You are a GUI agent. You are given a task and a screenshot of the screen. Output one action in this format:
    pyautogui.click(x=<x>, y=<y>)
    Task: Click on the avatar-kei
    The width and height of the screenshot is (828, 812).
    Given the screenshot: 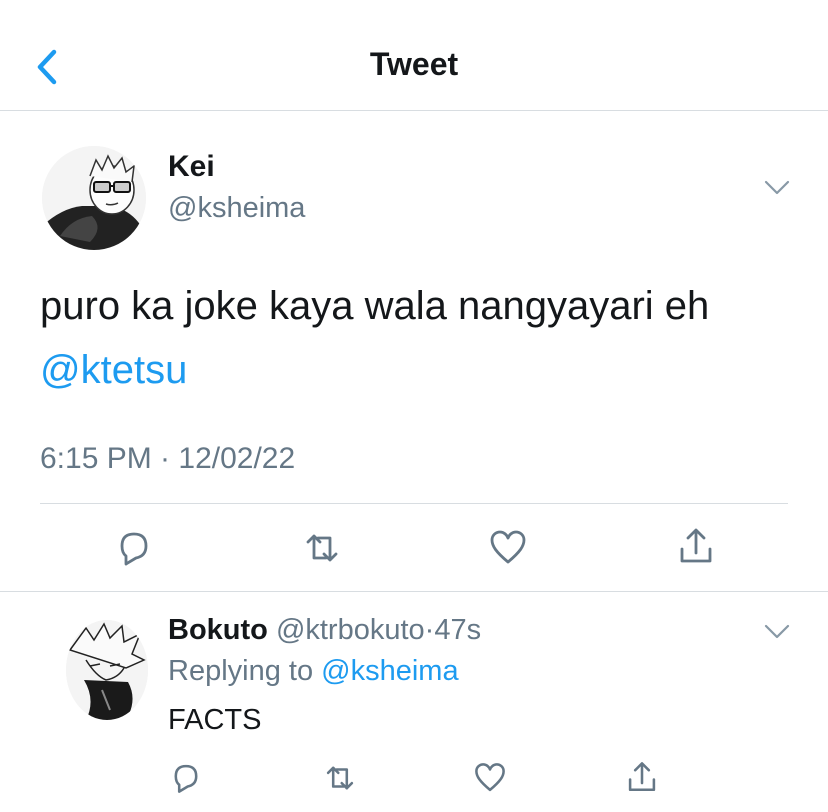 What is the action you would take?
    pyautogui.click(x=94, y=198)
    